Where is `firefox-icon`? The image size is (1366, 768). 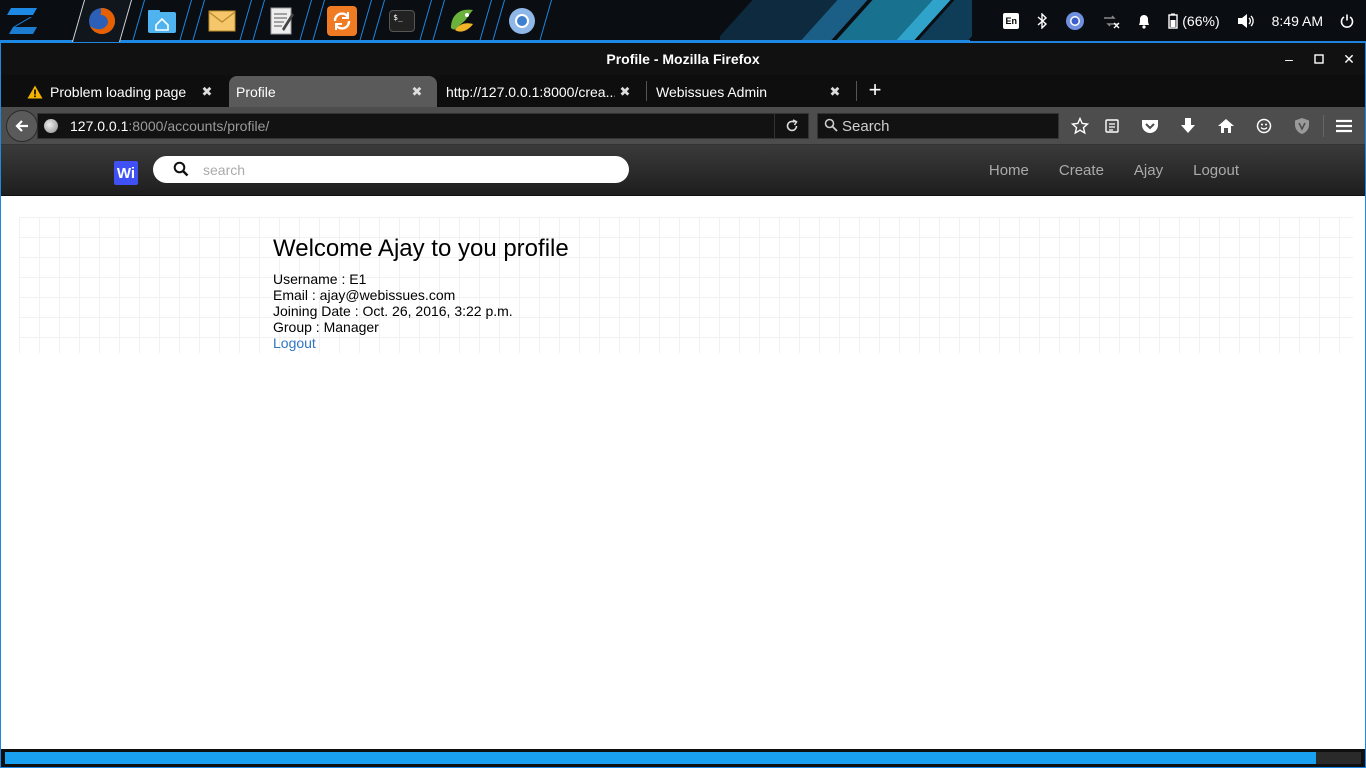 firefox-icon is located at coordinates (102, 21).